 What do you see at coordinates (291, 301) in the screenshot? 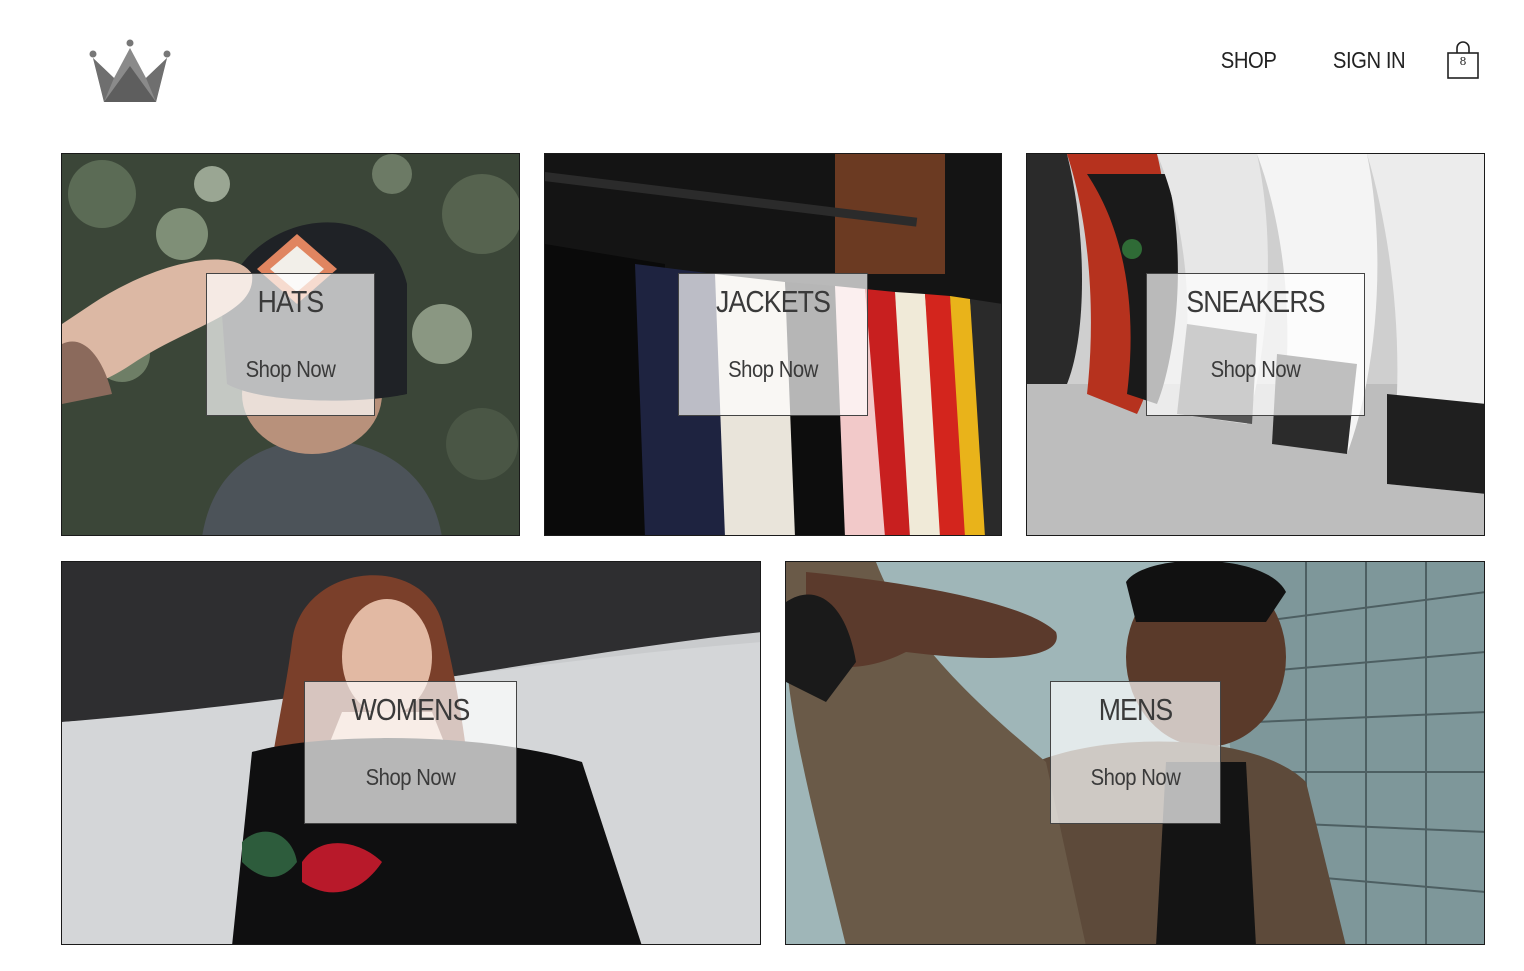
I see `category-title: HATS` at bounding box center [291, 301].